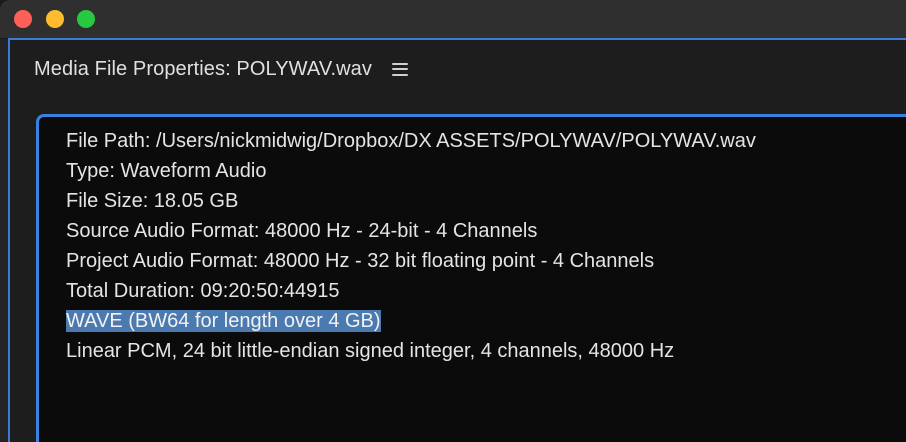  What do you see at coordinates (453, 19) in the screenshot?
I see `title-bar` at bounding box center [453, 19].